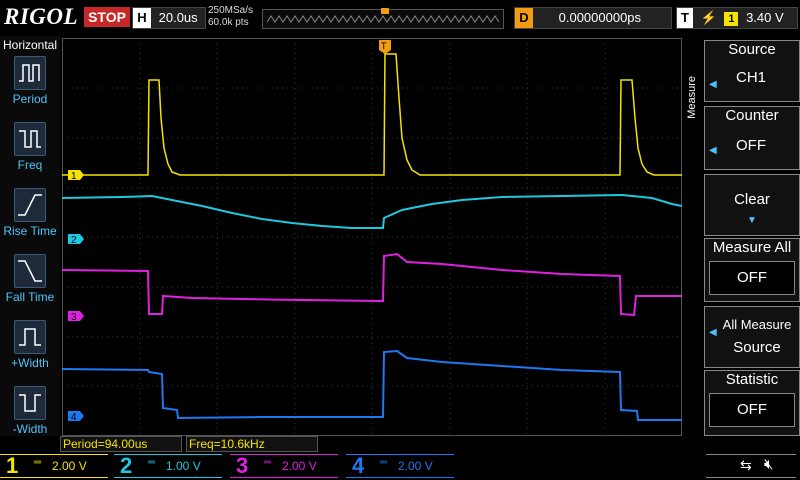 The image size is (800, 480). What do you see at coordinates (752, 49) in the screenshot?
I see `source-heading: Source` at bounding box center [752, 49].